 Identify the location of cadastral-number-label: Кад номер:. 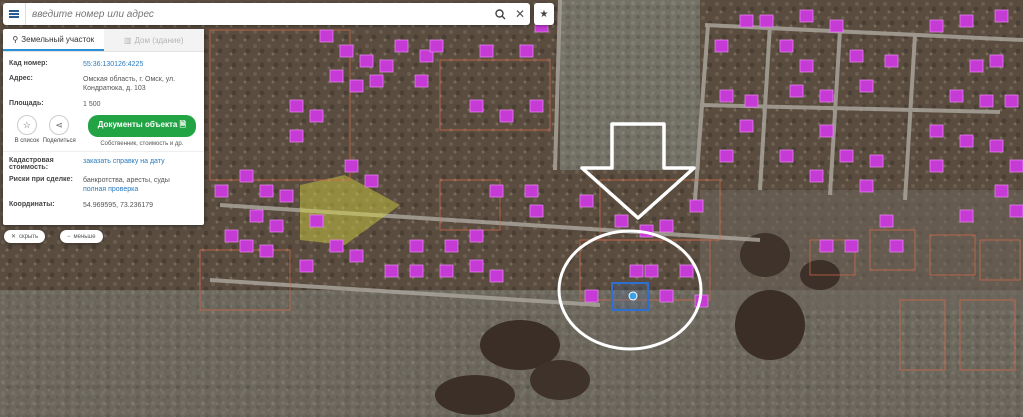
(28, 63).